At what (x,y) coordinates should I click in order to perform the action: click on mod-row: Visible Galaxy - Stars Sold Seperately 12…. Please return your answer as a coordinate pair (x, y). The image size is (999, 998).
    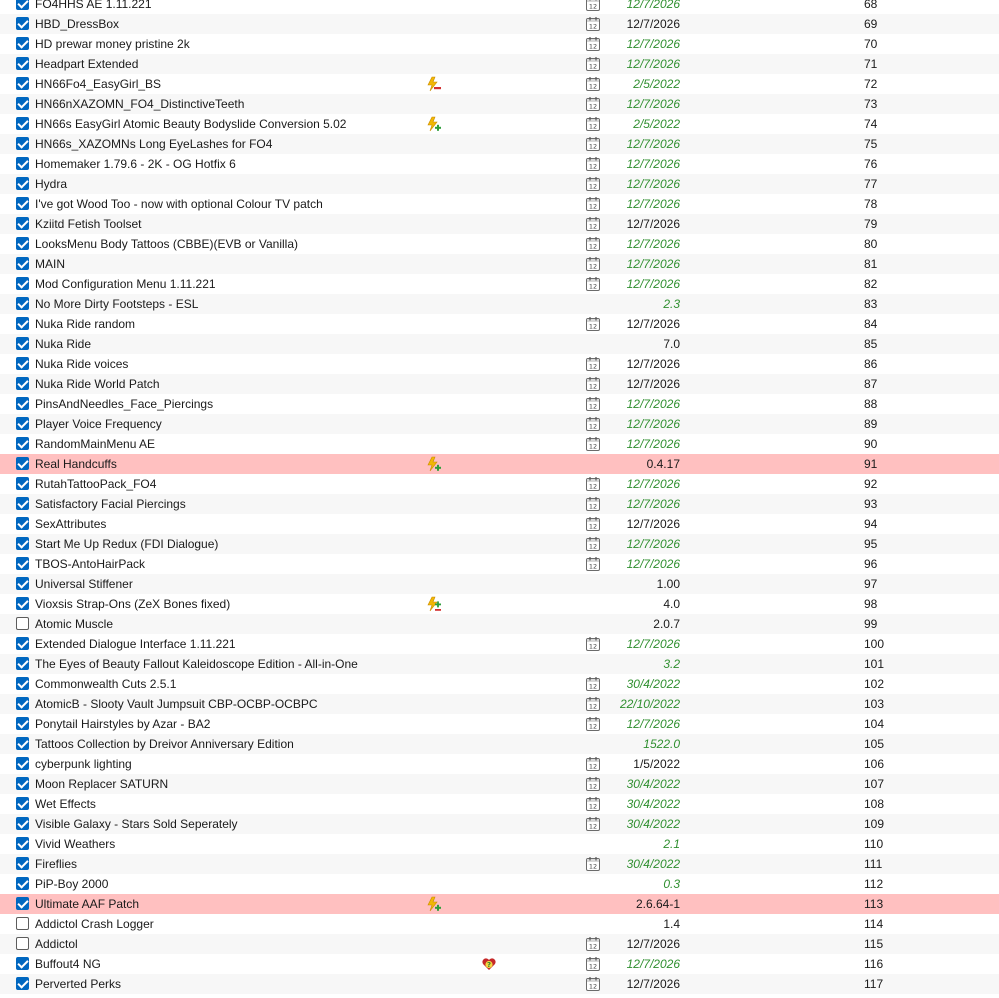
    Looking at the image, I should click on (499, 824).